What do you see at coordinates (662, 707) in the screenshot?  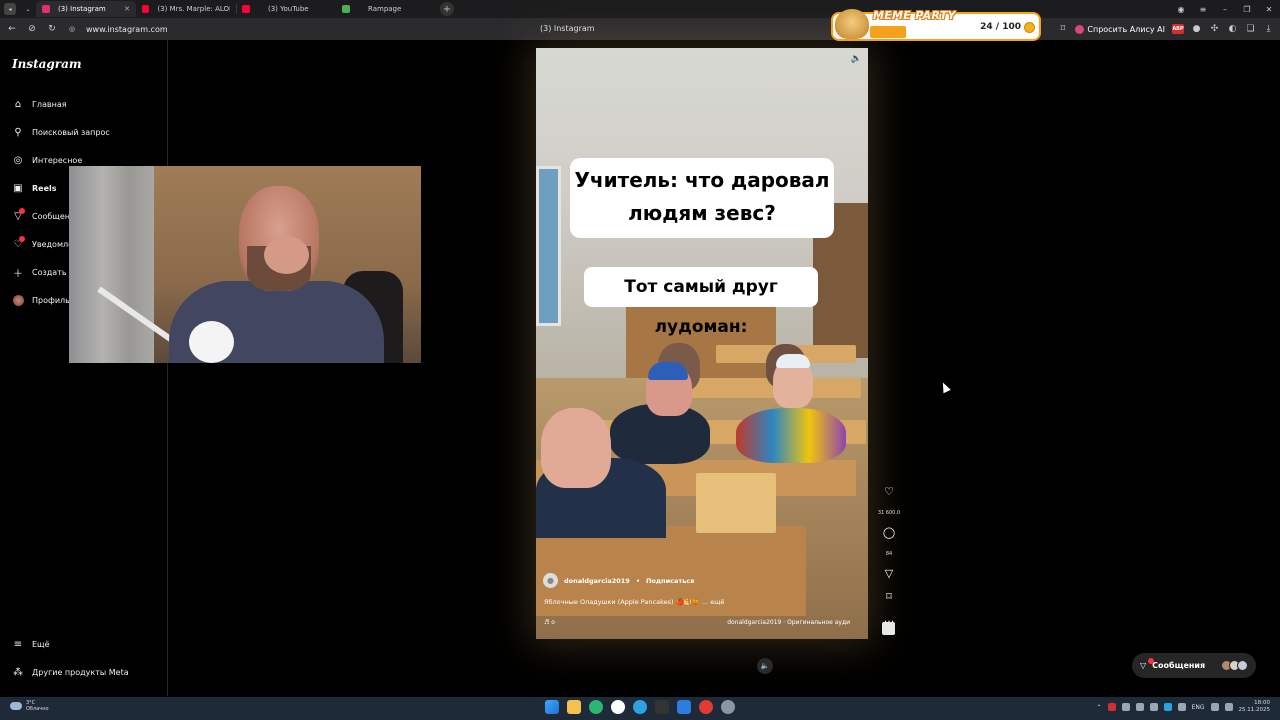 I see `app-icon` at bounding box center [662, 707].